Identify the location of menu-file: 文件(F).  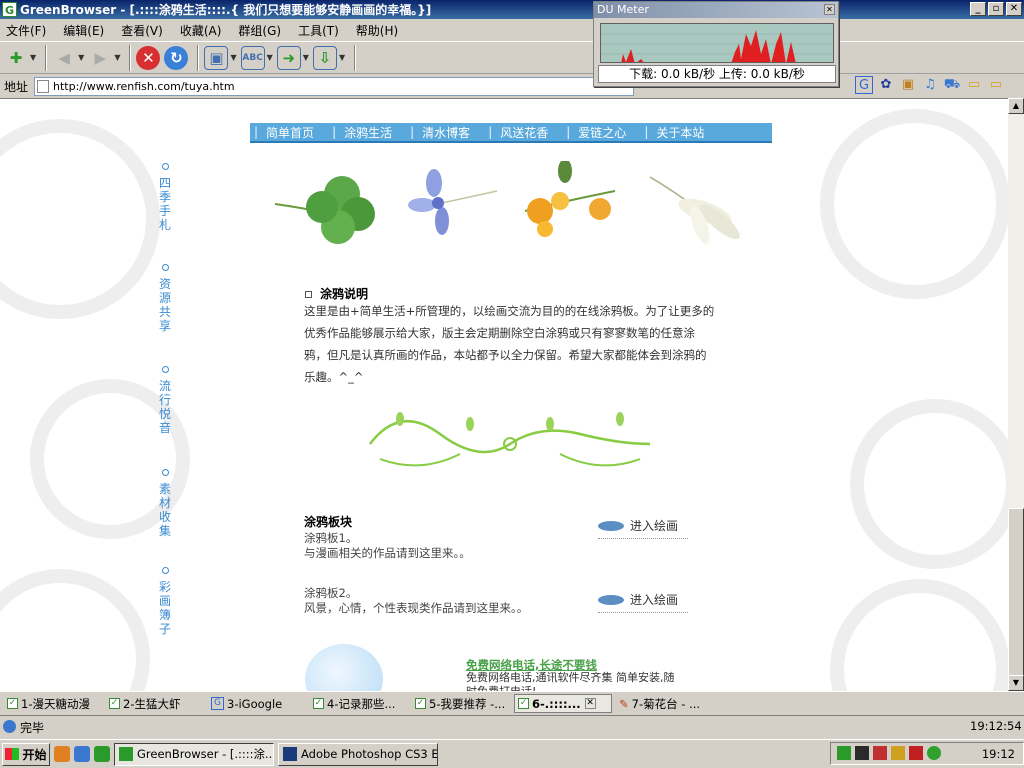
(26, 30).